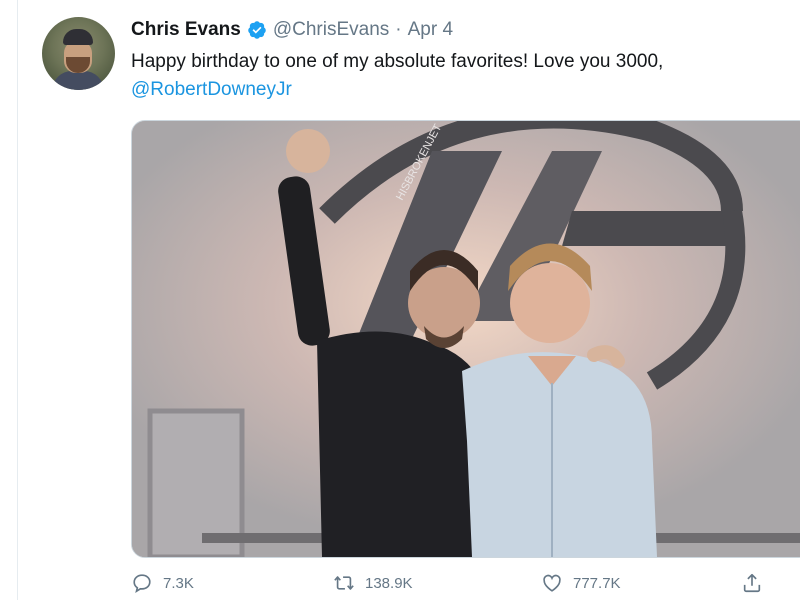 Image resolution: width=800 pixels, height=600 pixels. I want to click on retweet-count: 138.9K, so click(389, 583).